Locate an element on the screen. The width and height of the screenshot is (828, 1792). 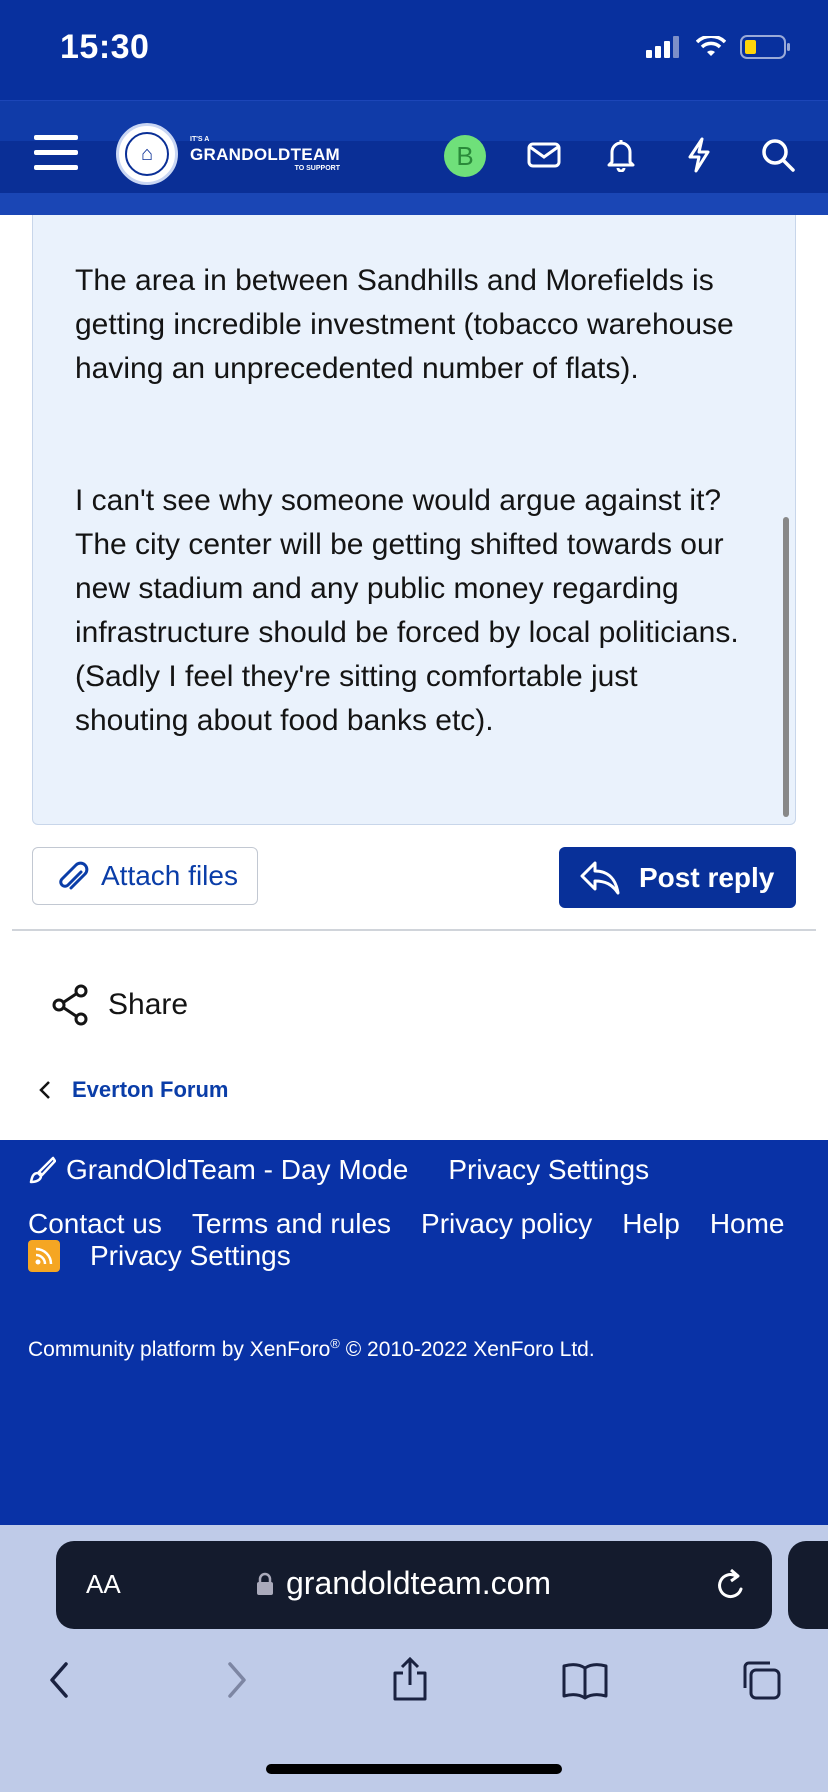
breadcrumb-label: Everton Forum is located at coordinates (150, 1089).